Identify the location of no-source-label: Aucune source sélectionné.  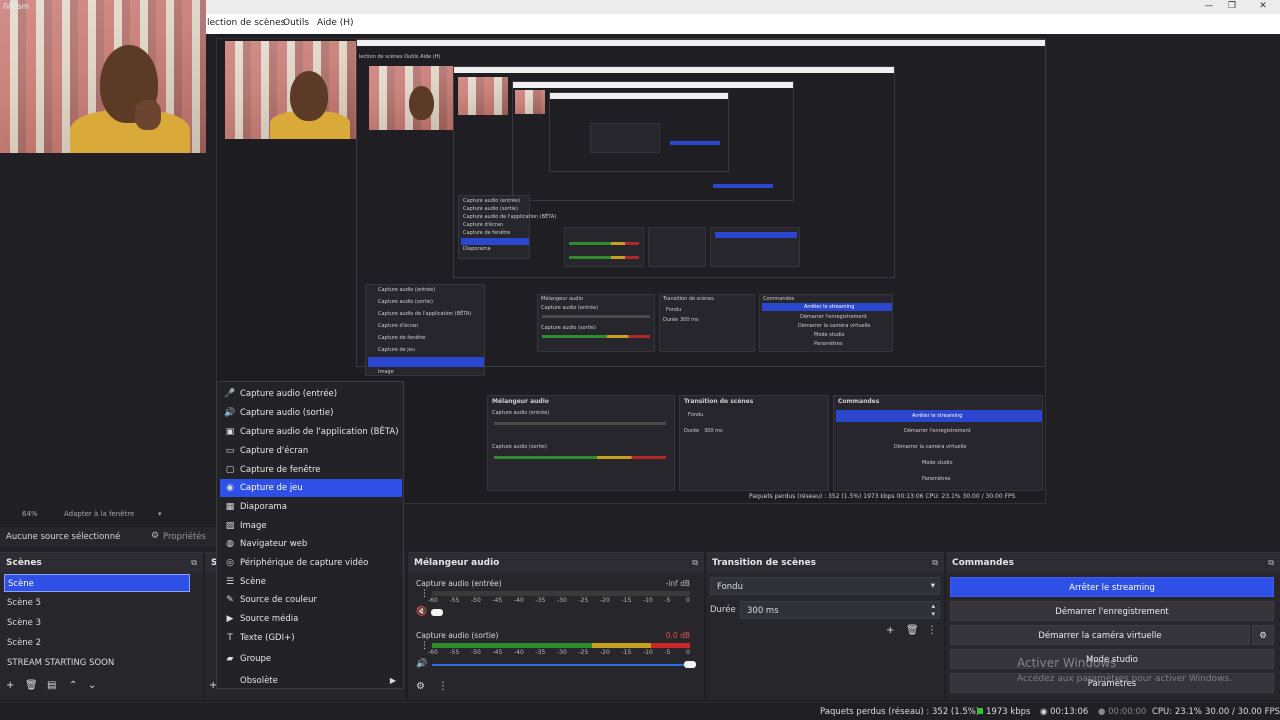
(63, 537).